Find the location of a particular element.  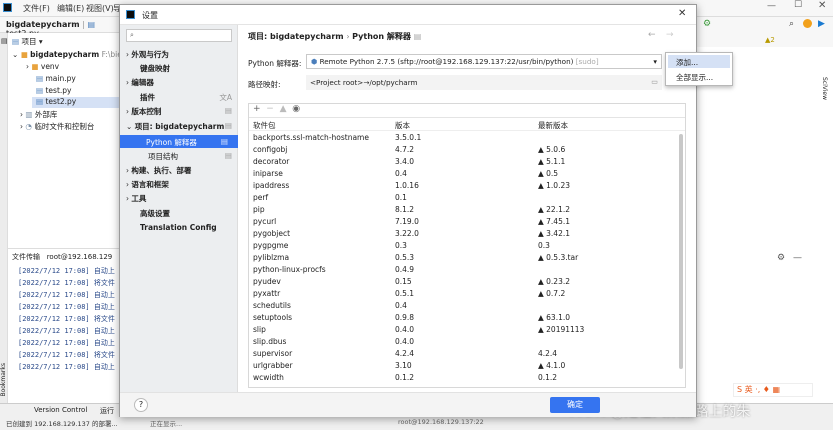

folder-icon: ▭ is located at coordinates (654, 81).